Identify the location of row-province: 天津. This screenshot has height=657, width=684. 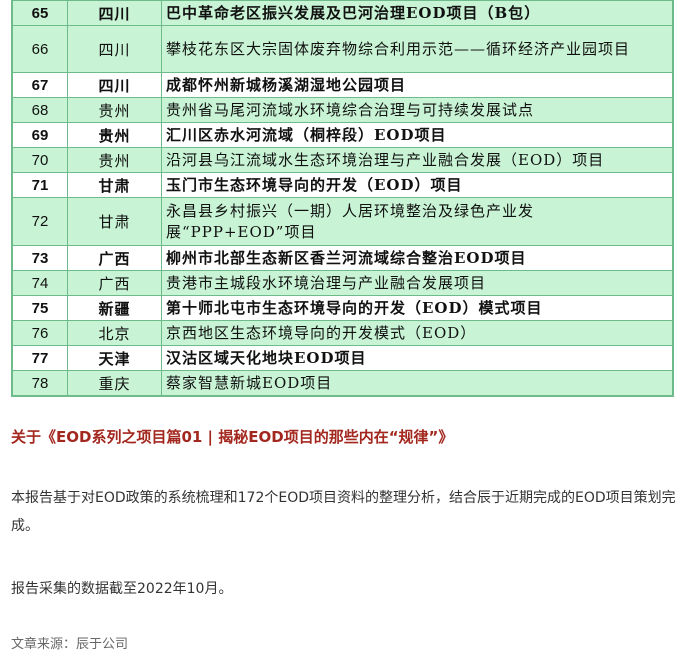
(114, 358).